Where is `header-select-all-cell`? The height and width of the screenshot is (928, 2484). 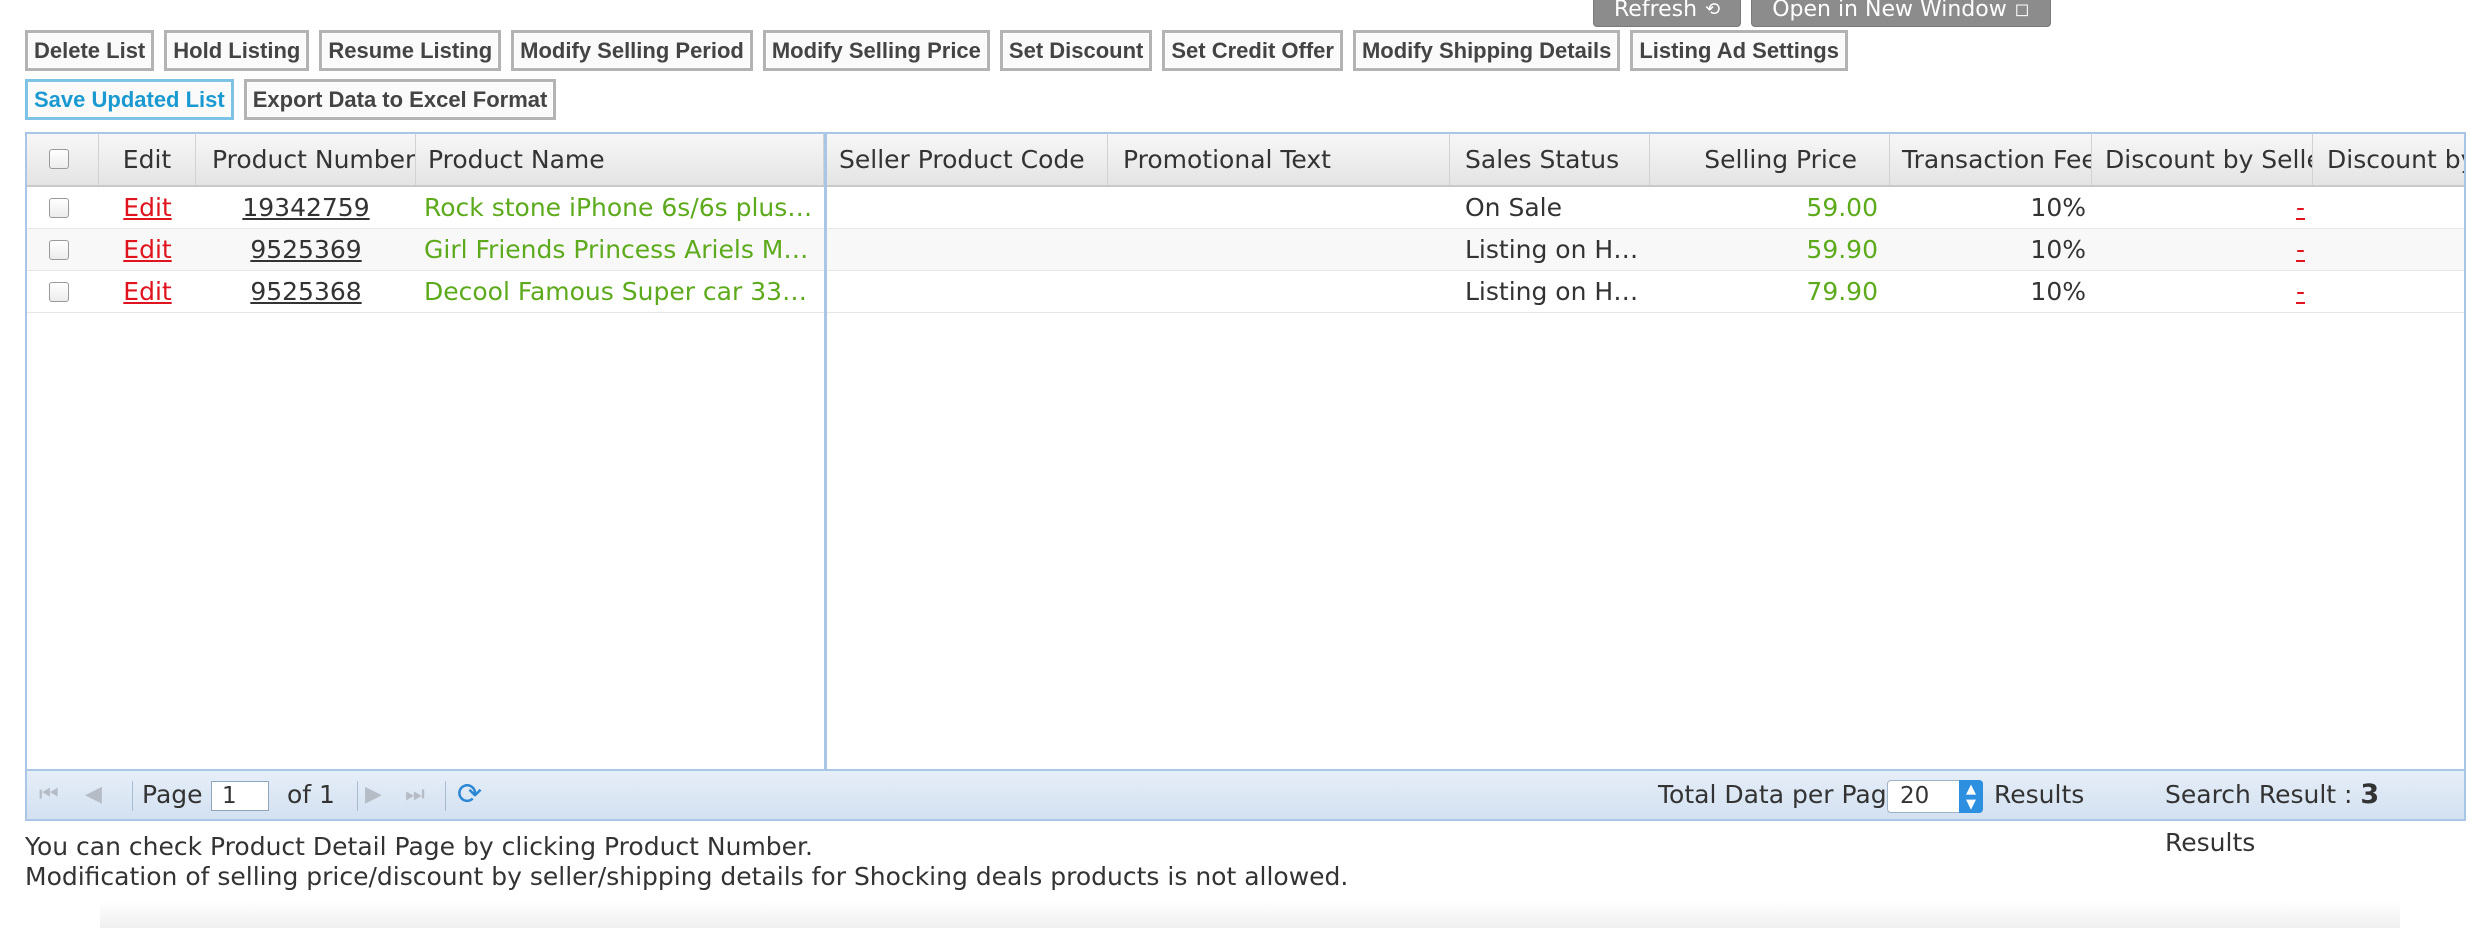 header-select-all-cell is located at coordinates (63, 159).